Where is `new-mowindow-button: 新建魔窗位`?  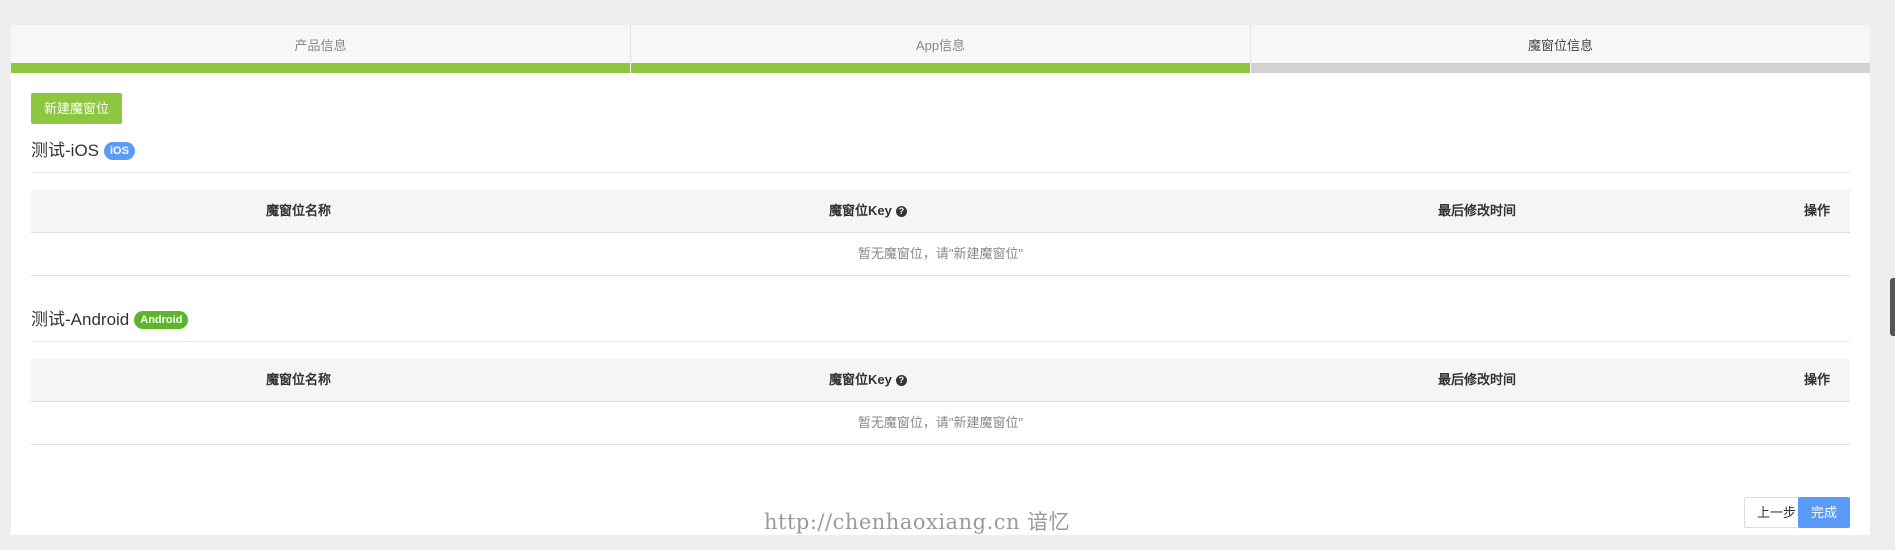
new-mowindow-button: 新建魔窗位 is located at coordinates (77, 108).